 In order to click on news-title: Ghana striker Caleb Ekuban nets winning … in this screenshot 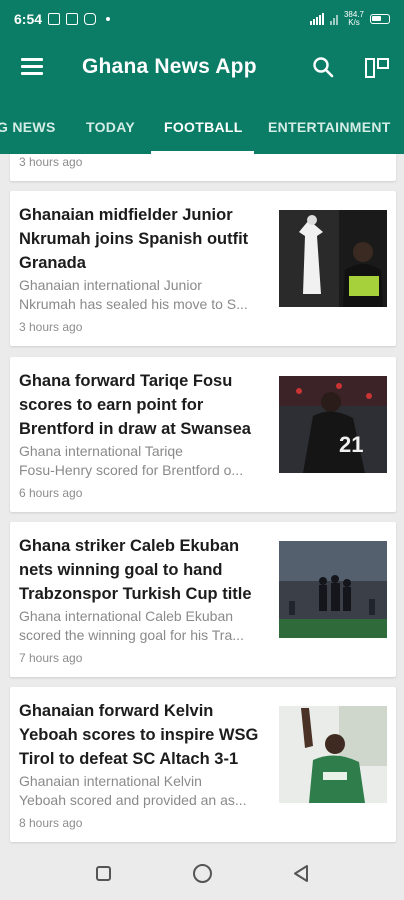, I will do `click(144, 570)`.